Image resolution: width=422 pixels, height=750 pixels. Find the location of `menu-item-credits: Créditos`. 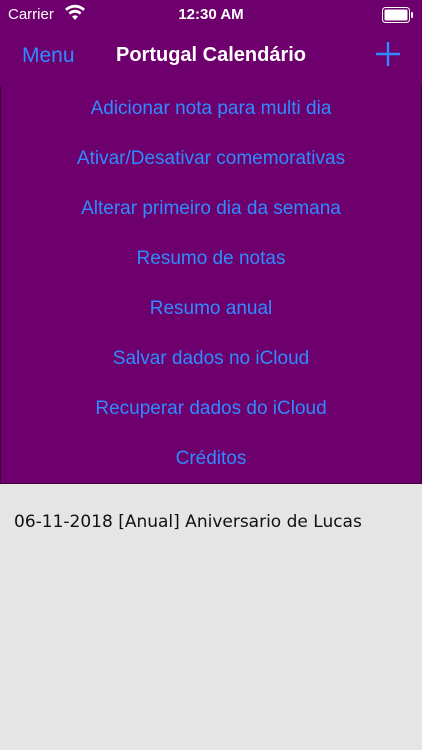

menu-item-credits: Créditos is located at coordinates (211, 459).